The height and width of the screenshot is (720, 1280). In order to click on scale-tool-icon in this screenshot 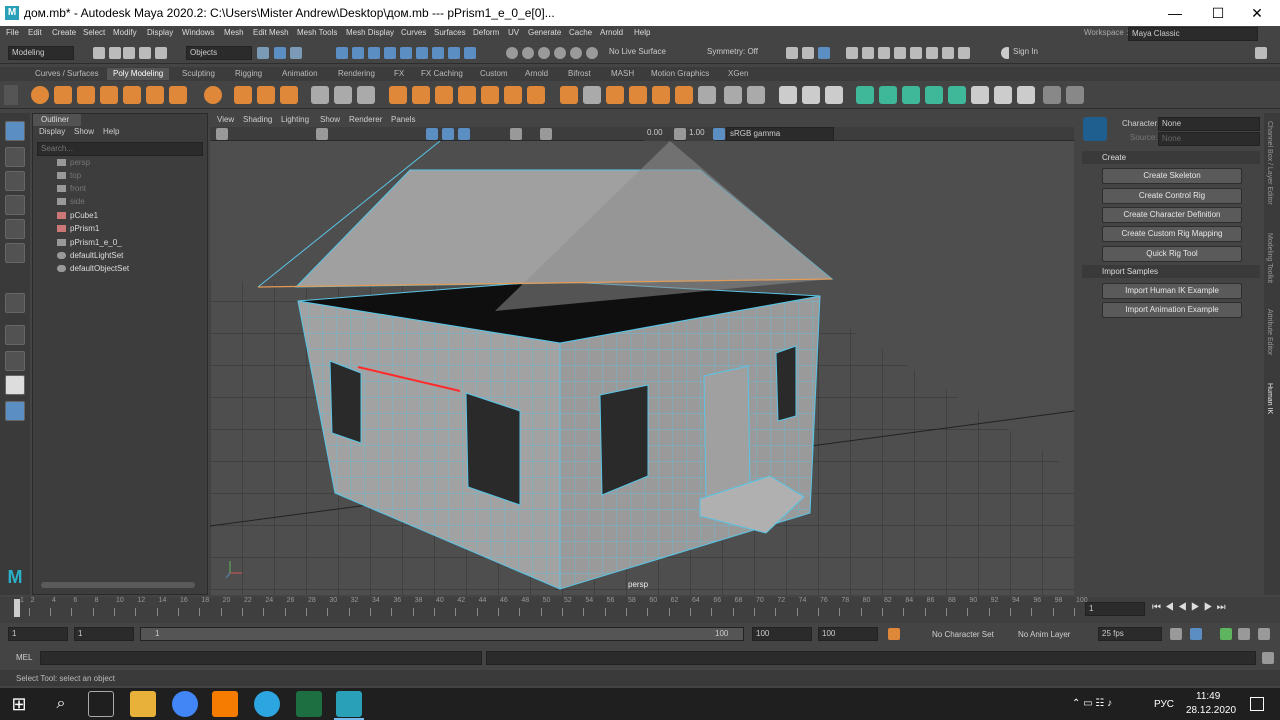, I will do `click(15, 253)`.